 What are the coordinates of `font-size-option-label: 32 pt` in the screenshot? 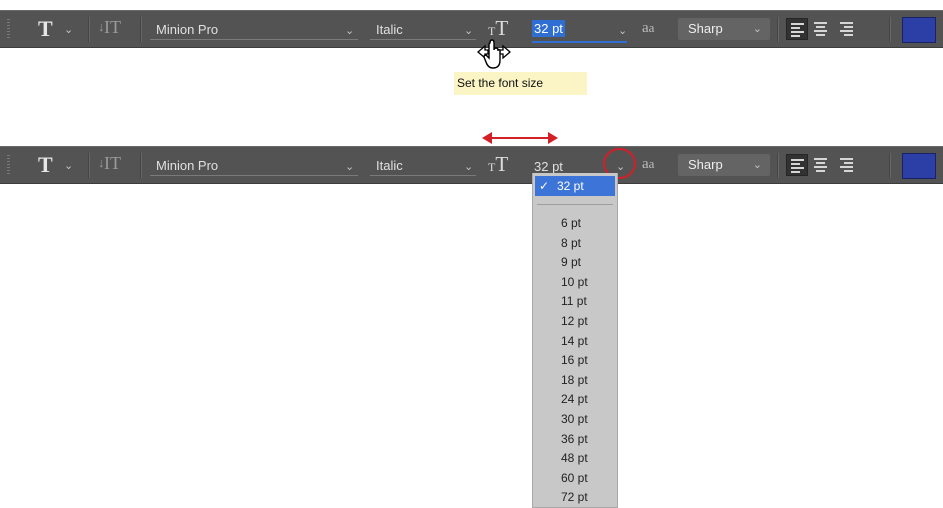 It's located at (570, 186).